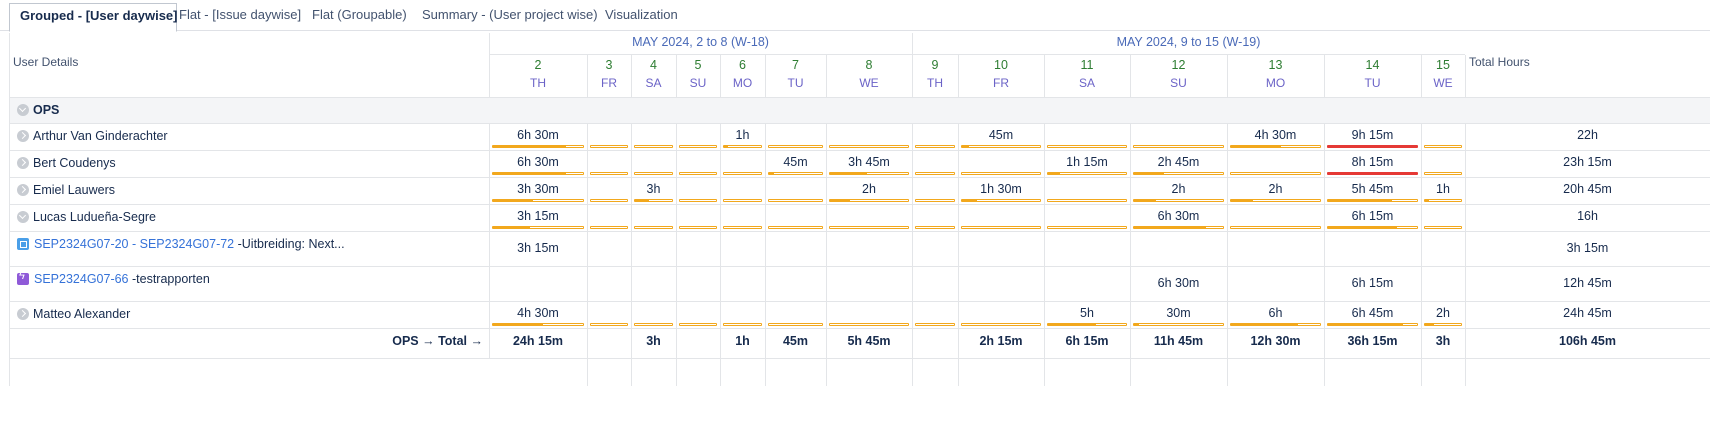 Image resolution: width=1710 pixels, height=421 pixels. What do you see at coordinates (859, 358) in the screenshot?
I see `grid-divider` at bounding box center [859, 358].